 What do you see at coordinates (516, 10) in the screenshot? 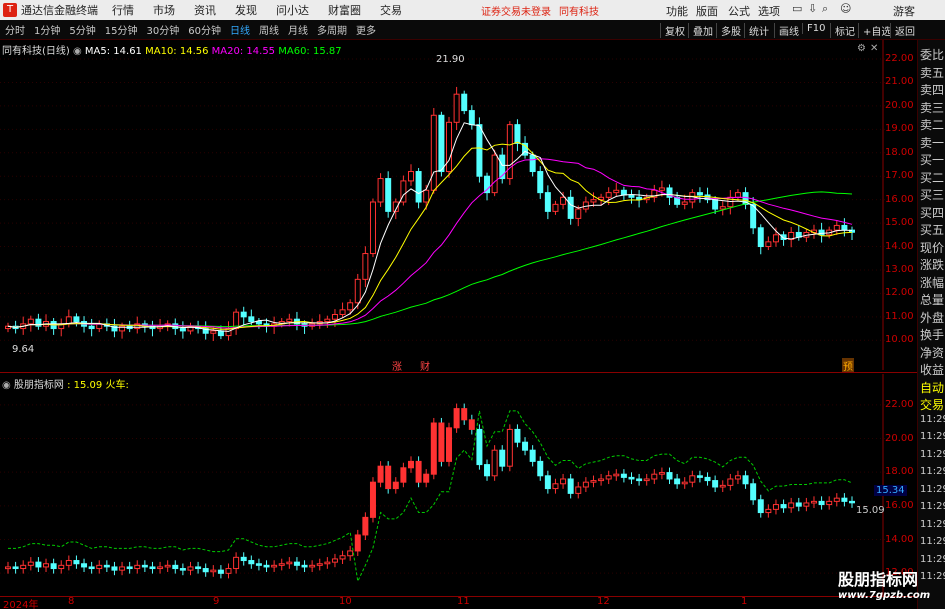
I see `trade-login-warning: 证券交易未登录` at bounding box center [516, 10].